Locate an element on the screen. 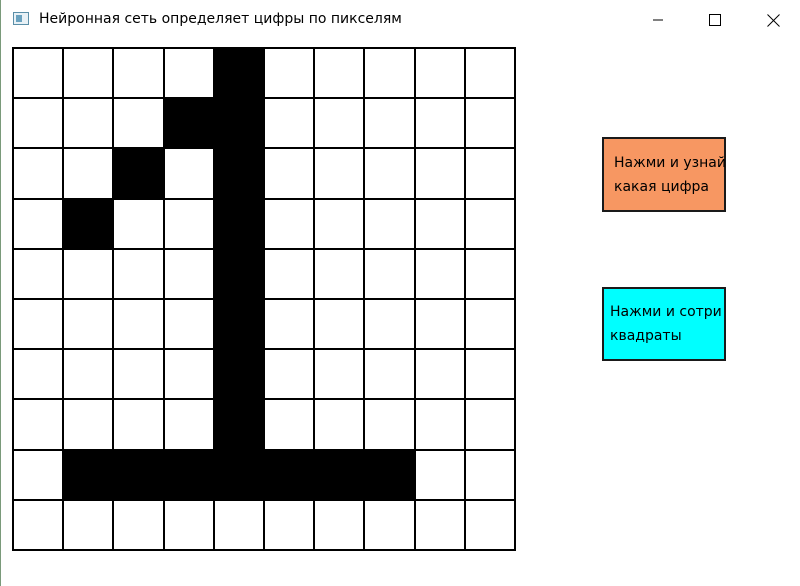  grid-cell-r2-c0 is located at coordinates (38, 173).